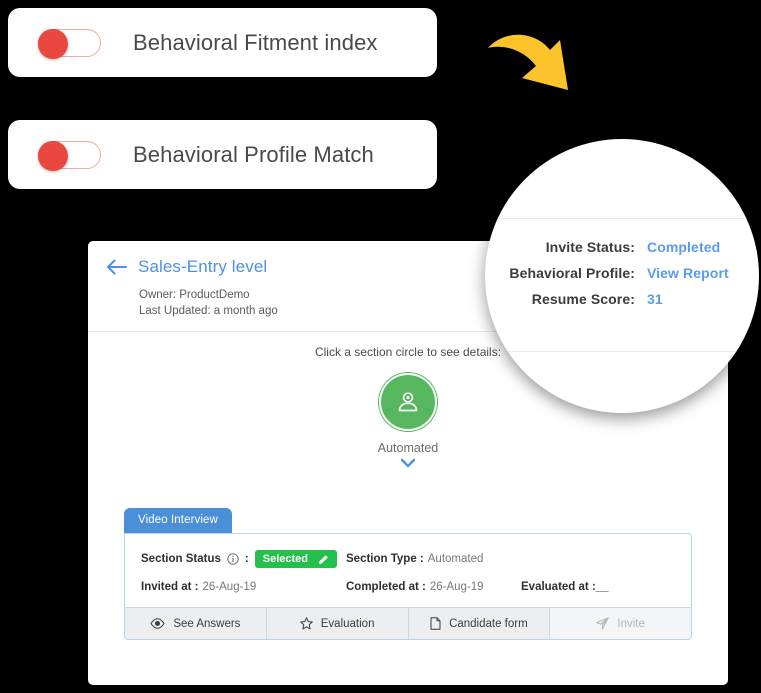 The width and height of the screenshot is (761, 693). What do you see at coordinates (583, 299) in the screenshot?
I see `magnified-label: Resume Score:` at bounding box center [583, 299].